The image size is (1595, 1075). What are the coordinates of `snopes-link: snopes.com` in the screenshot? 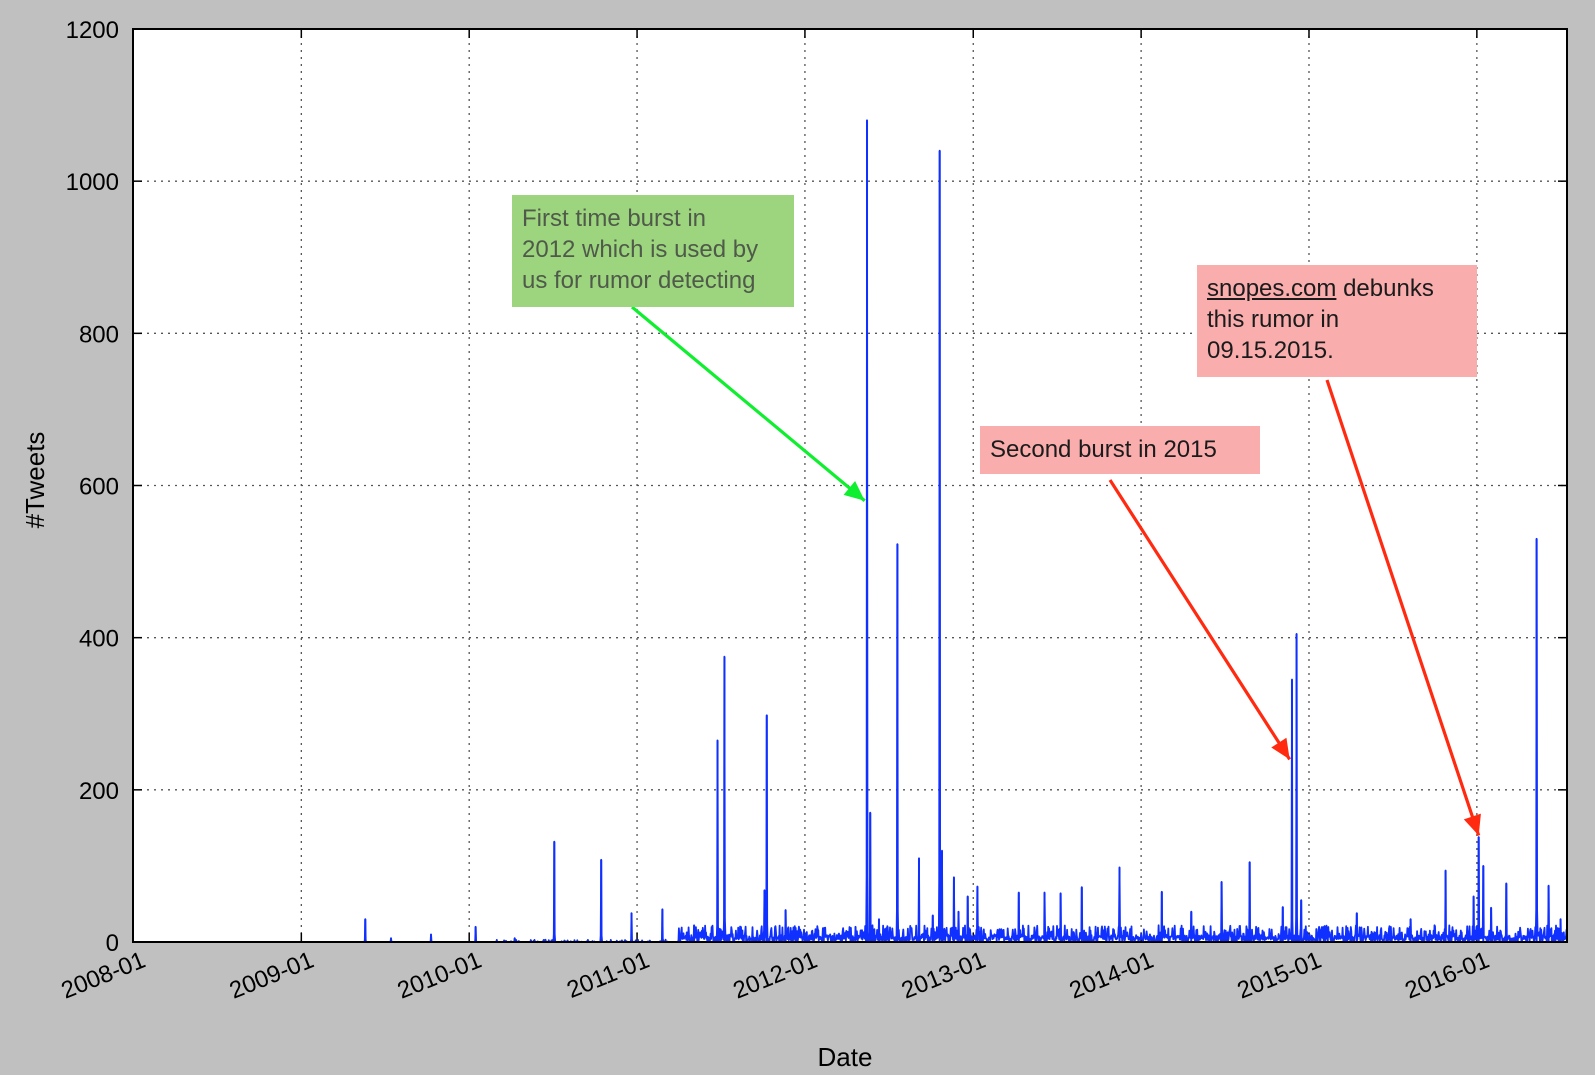 It's located at (1271, 288).